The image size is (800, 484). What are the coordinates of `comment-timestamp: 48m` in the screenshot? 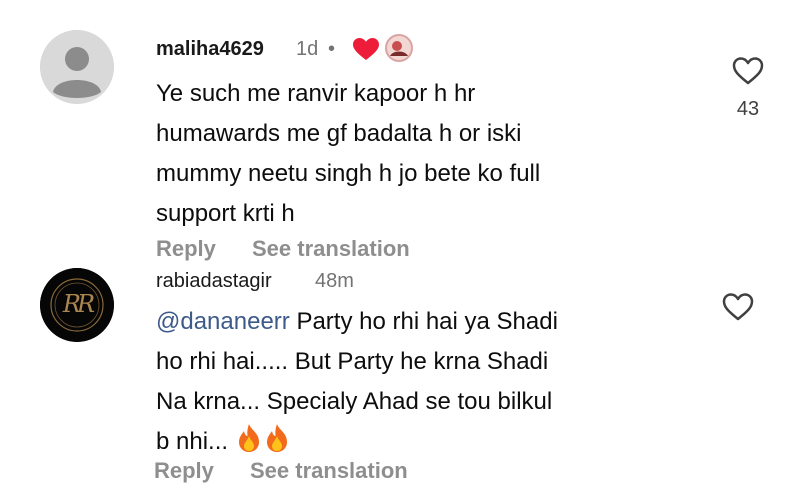 It's located at (334, 281).